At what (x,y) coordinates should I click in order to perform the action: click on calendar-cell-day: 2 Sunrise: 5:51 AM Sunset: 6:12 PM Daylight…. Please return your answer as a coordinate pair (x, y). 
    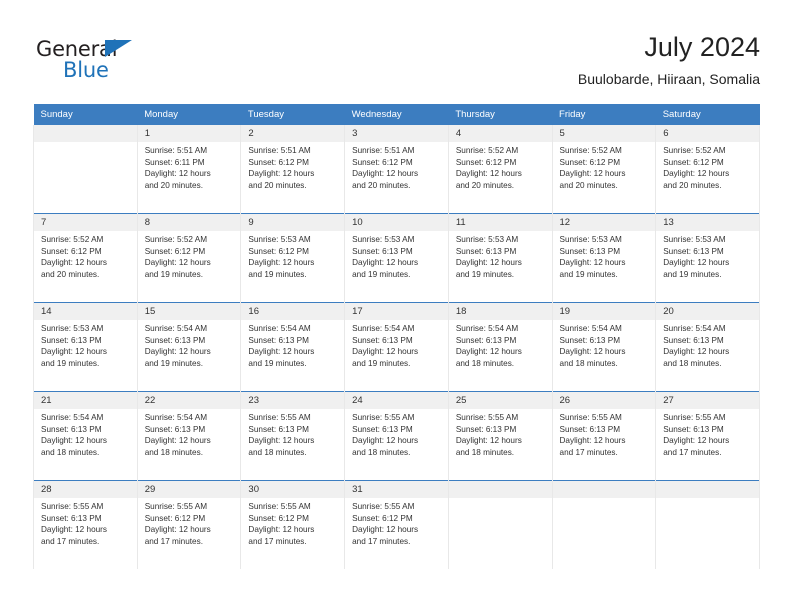
    Looking at the image, I should click on (293, 169).